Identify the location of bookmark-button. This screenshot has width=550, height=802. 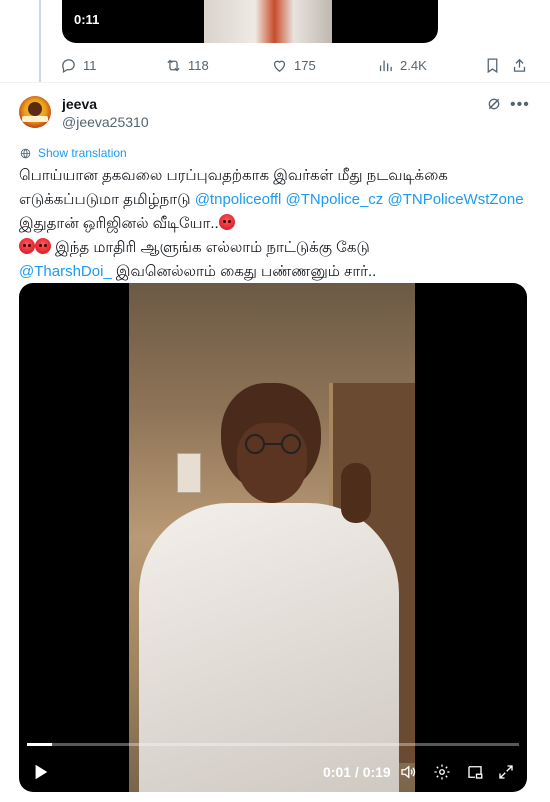
(492, 65).